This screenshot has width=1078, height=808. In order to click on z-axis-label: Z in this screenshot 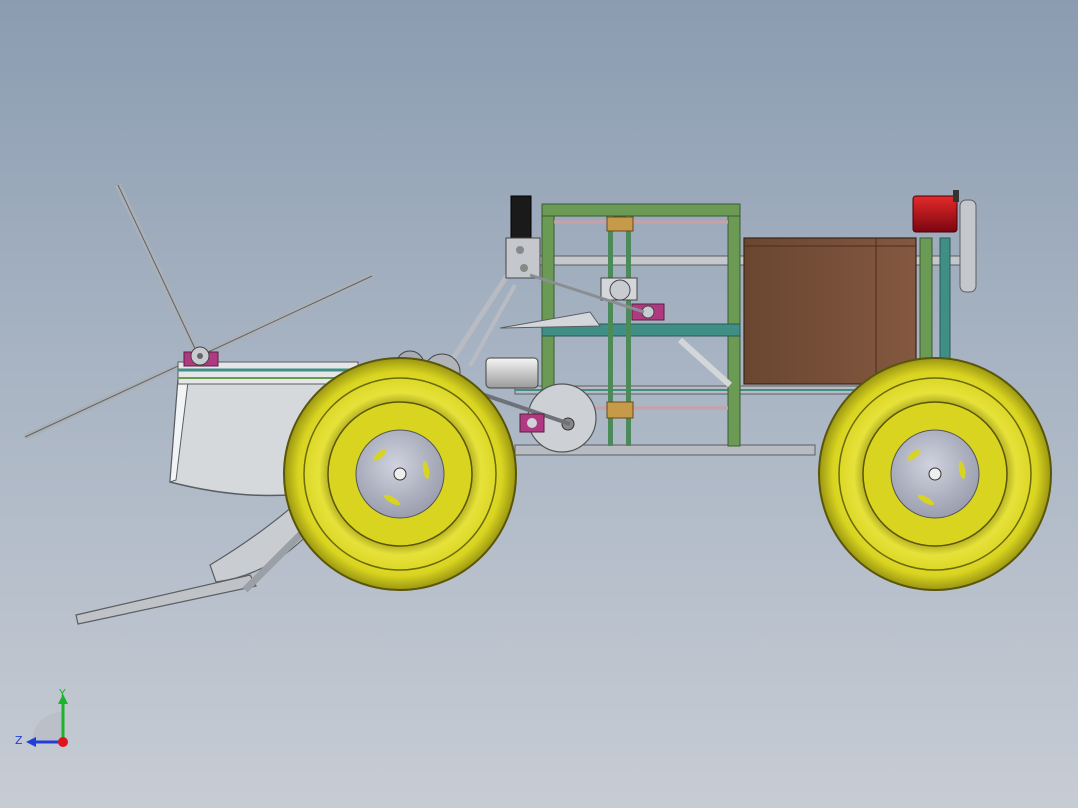, I will do `click(19, 740)`.